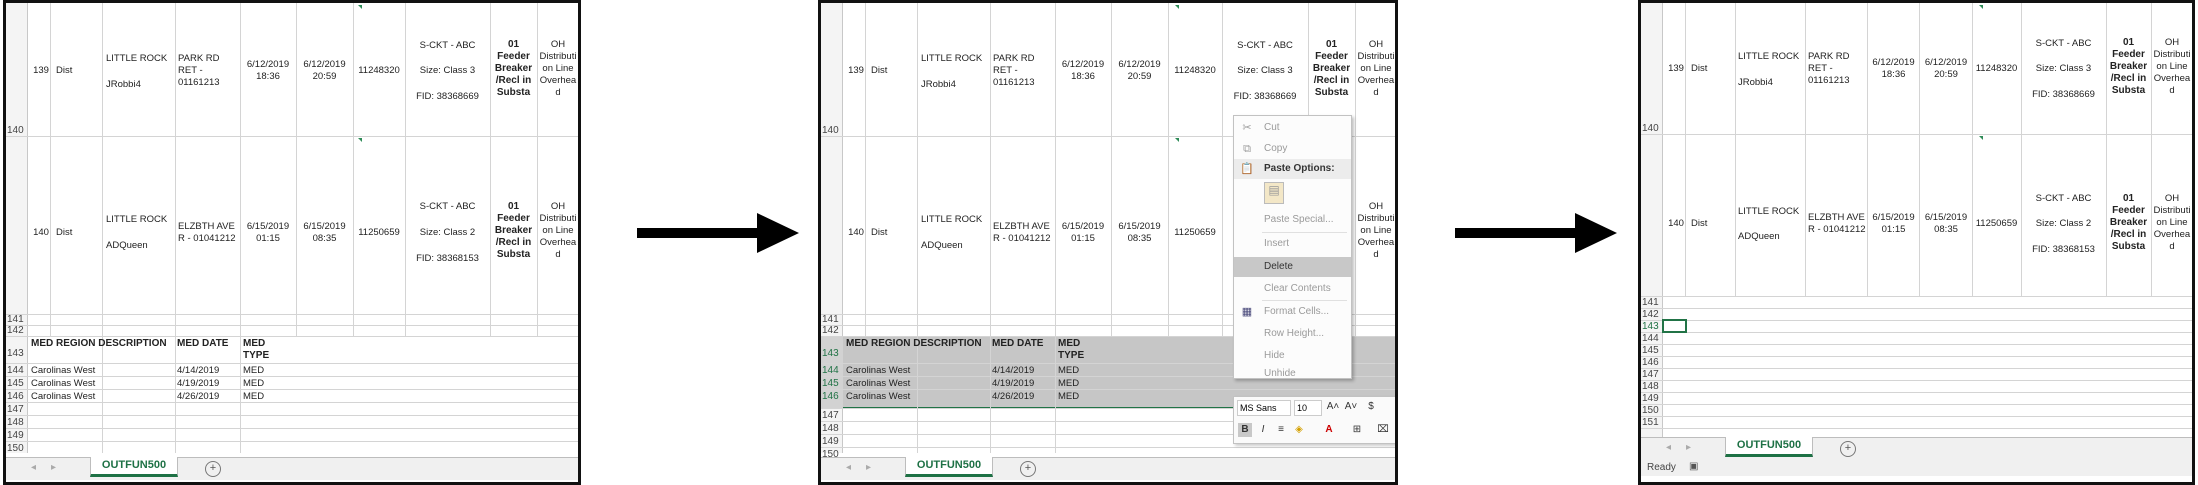 The width and height of the screenshot is (2198, 485). What do you see at coordinates (1292, 373) in the screenshot?
I see `menu-item-unhide: Unhide` at bounding box center [1292, 373].